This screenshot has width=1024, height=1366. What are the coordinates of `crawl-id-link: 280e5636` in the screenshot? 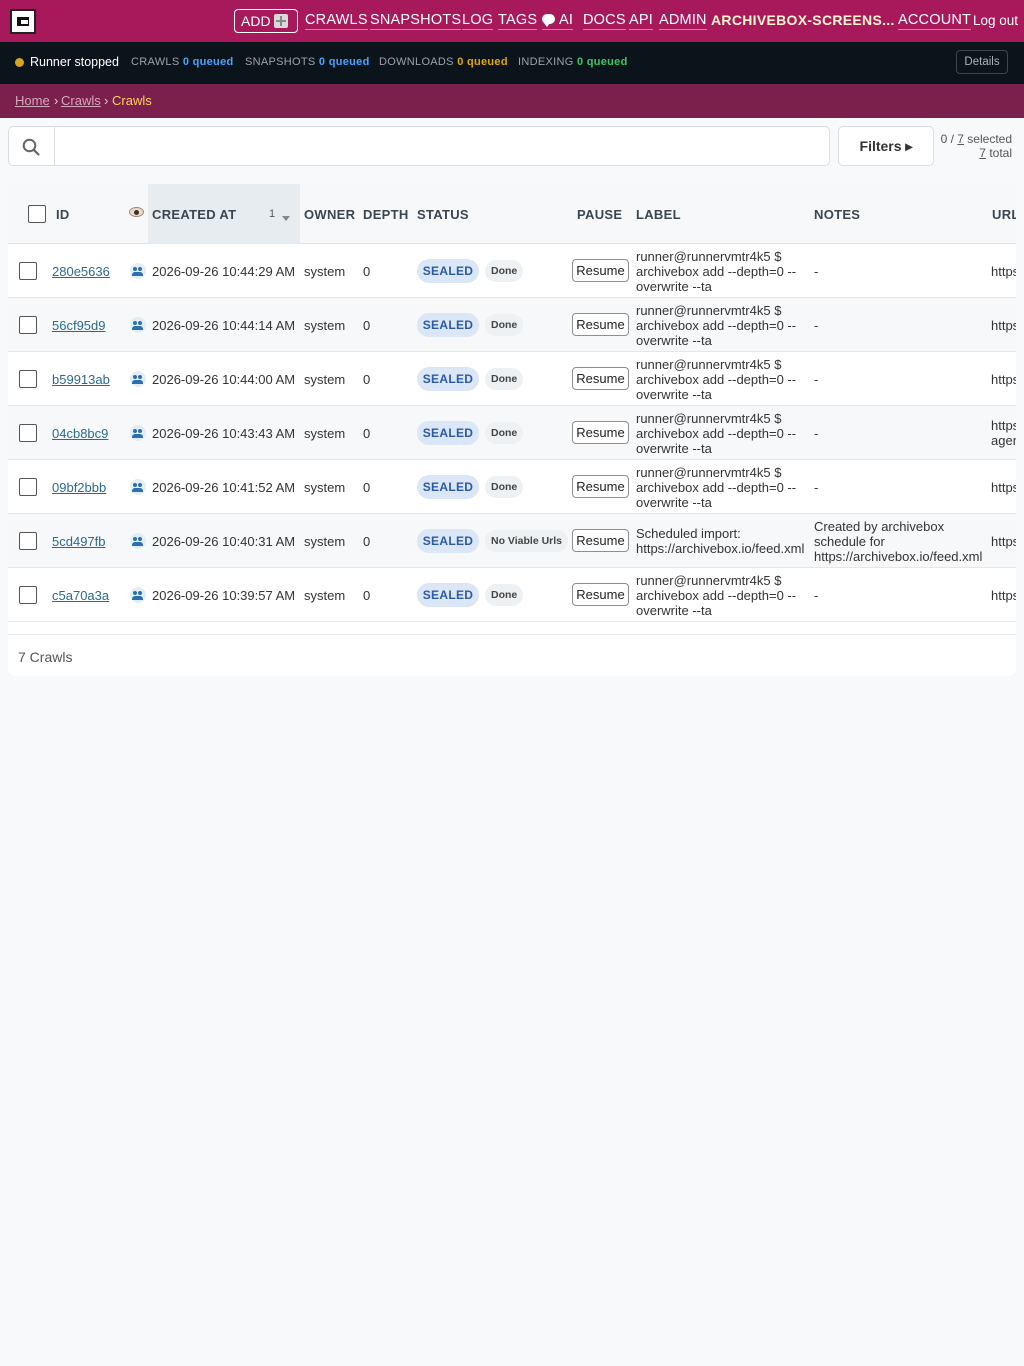 It's located at (81, 271).